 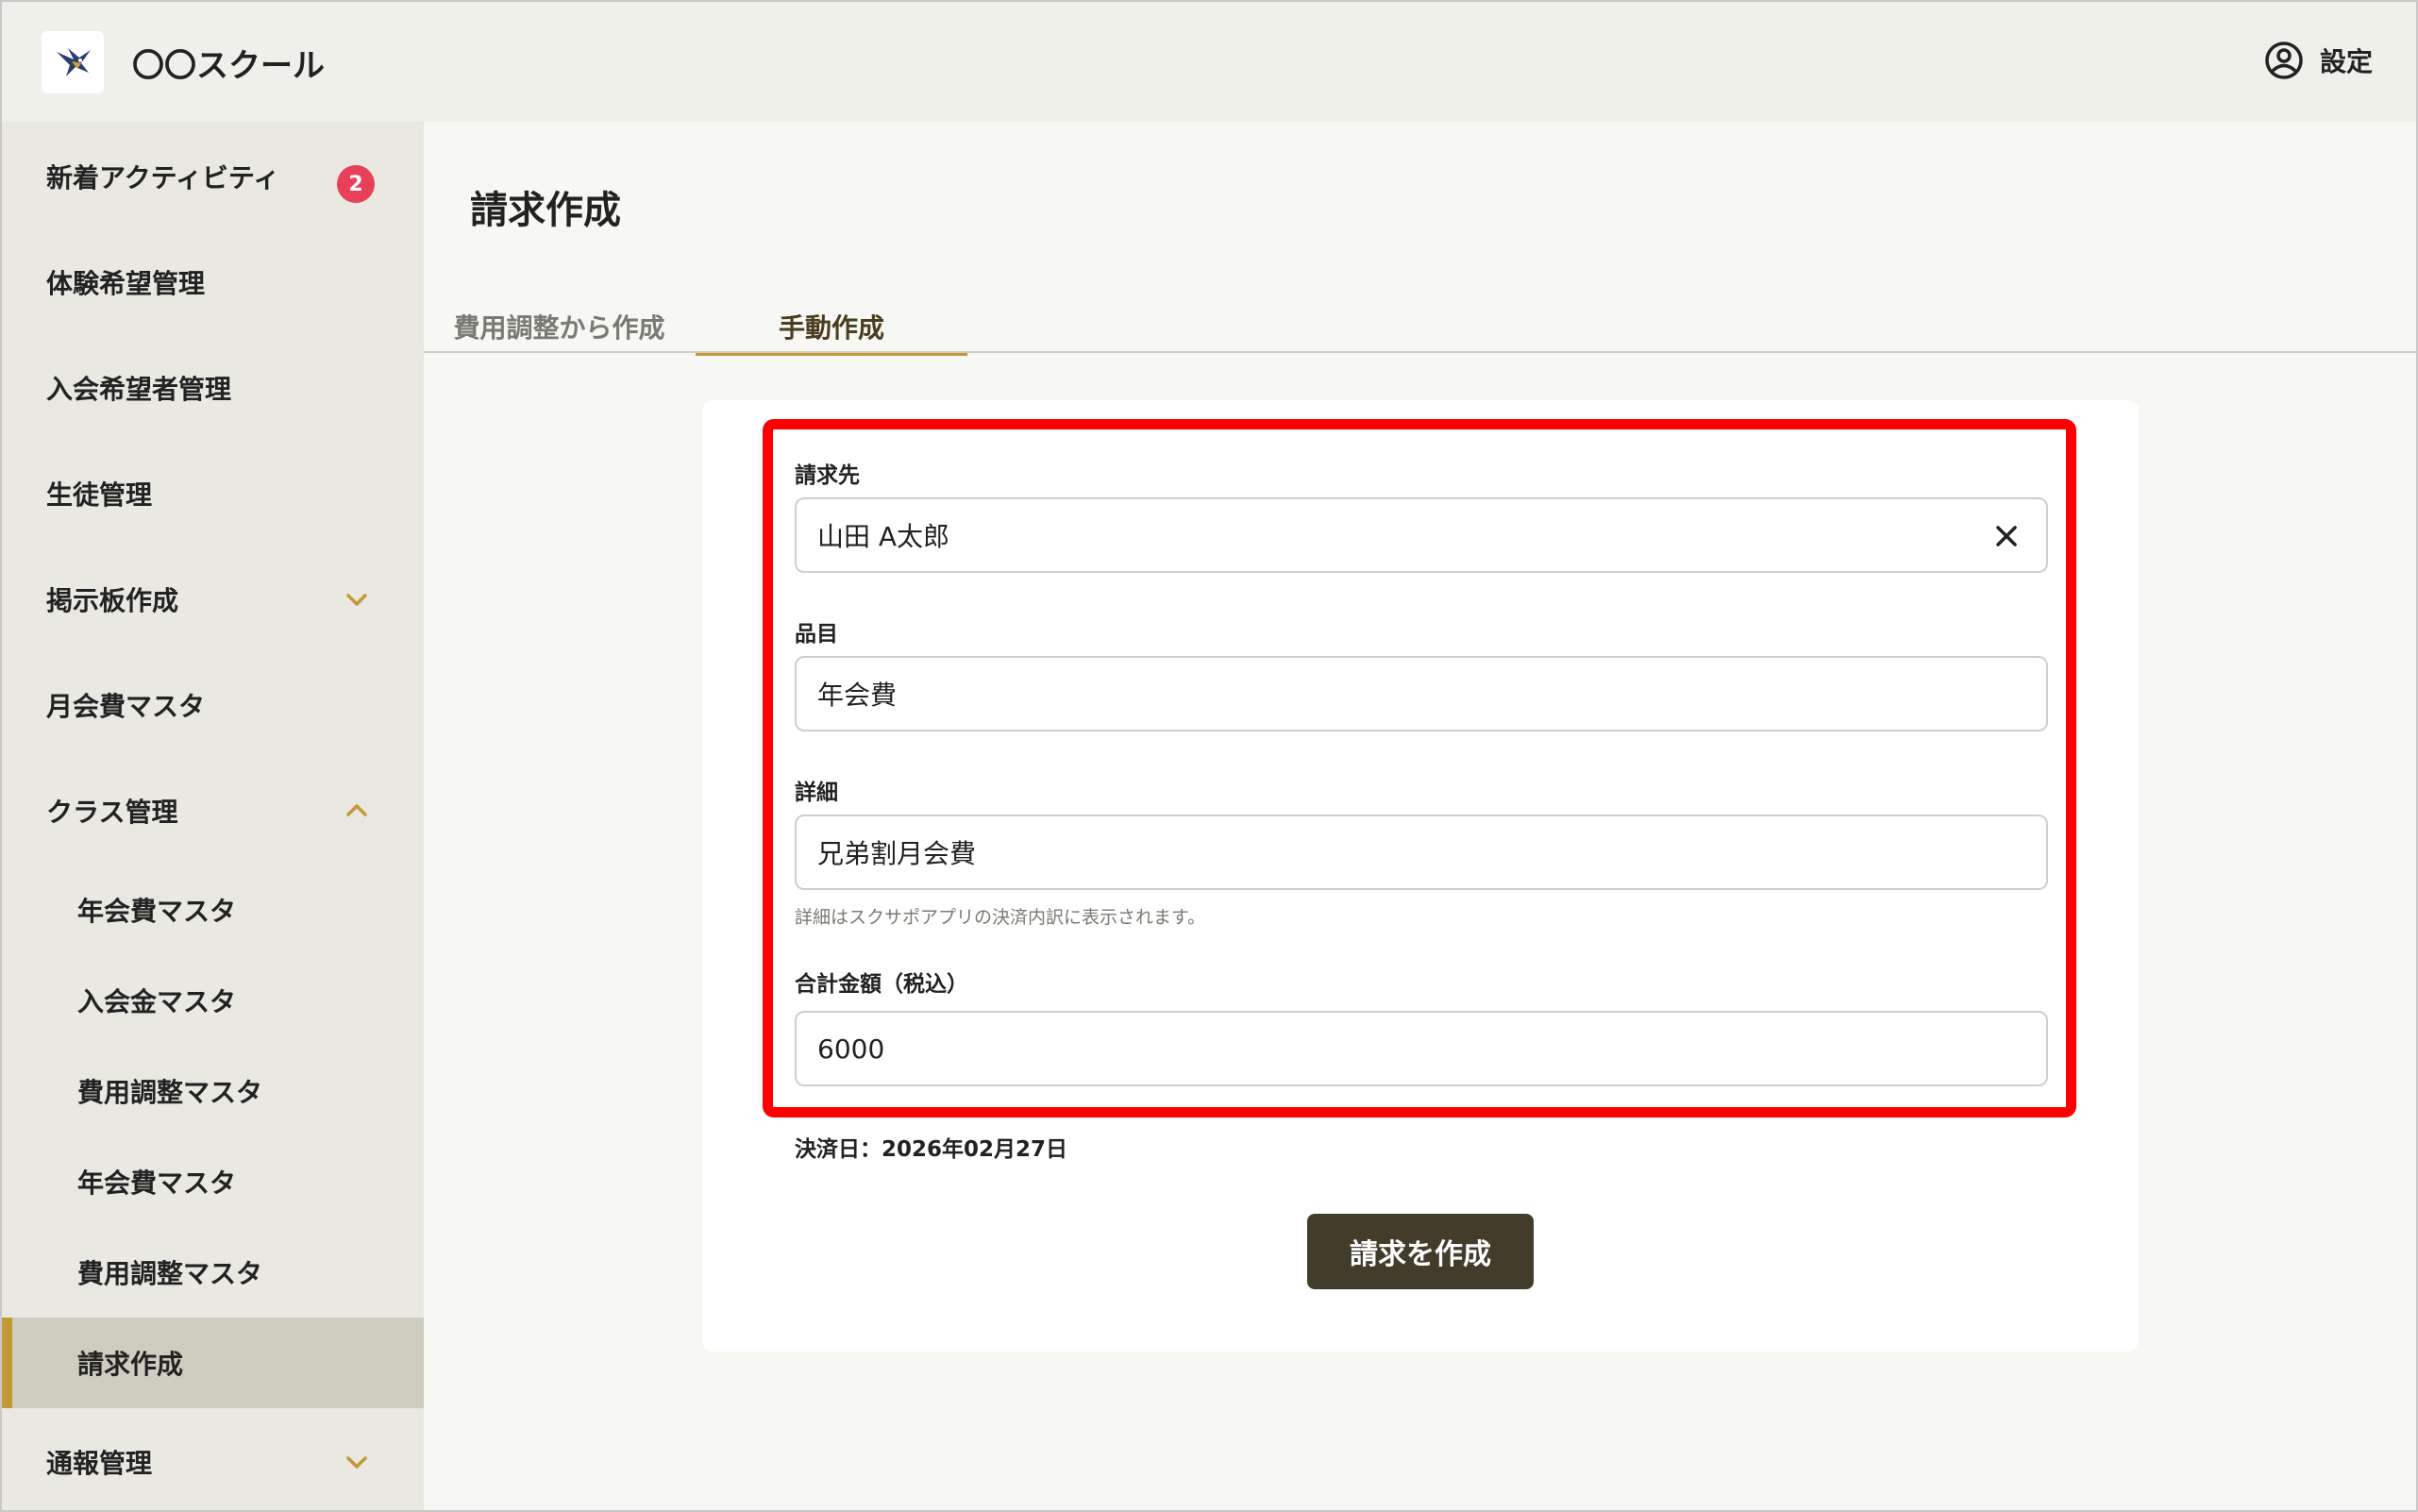 What do you see at coordinates (2318, 60) in the screenshot?
I see `settings-button: 設定` at bounding box center [2318, 60].